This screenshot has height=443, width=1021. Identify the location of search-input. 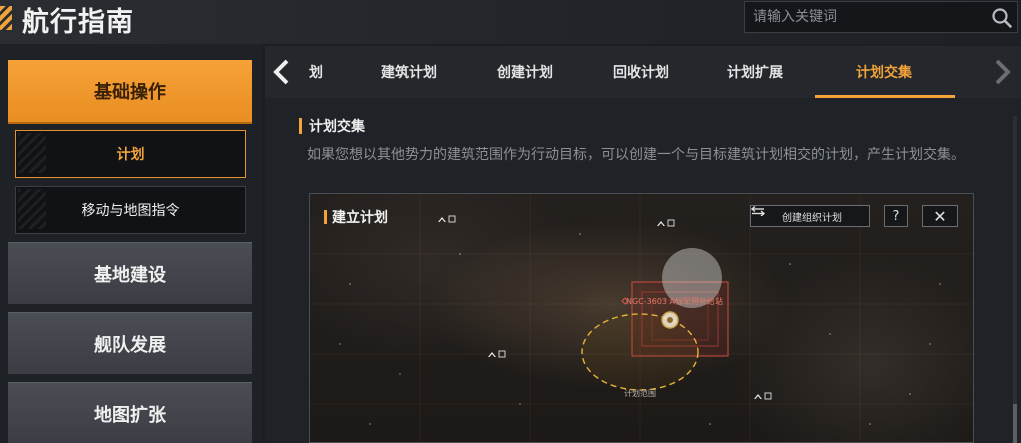
(868, 17).